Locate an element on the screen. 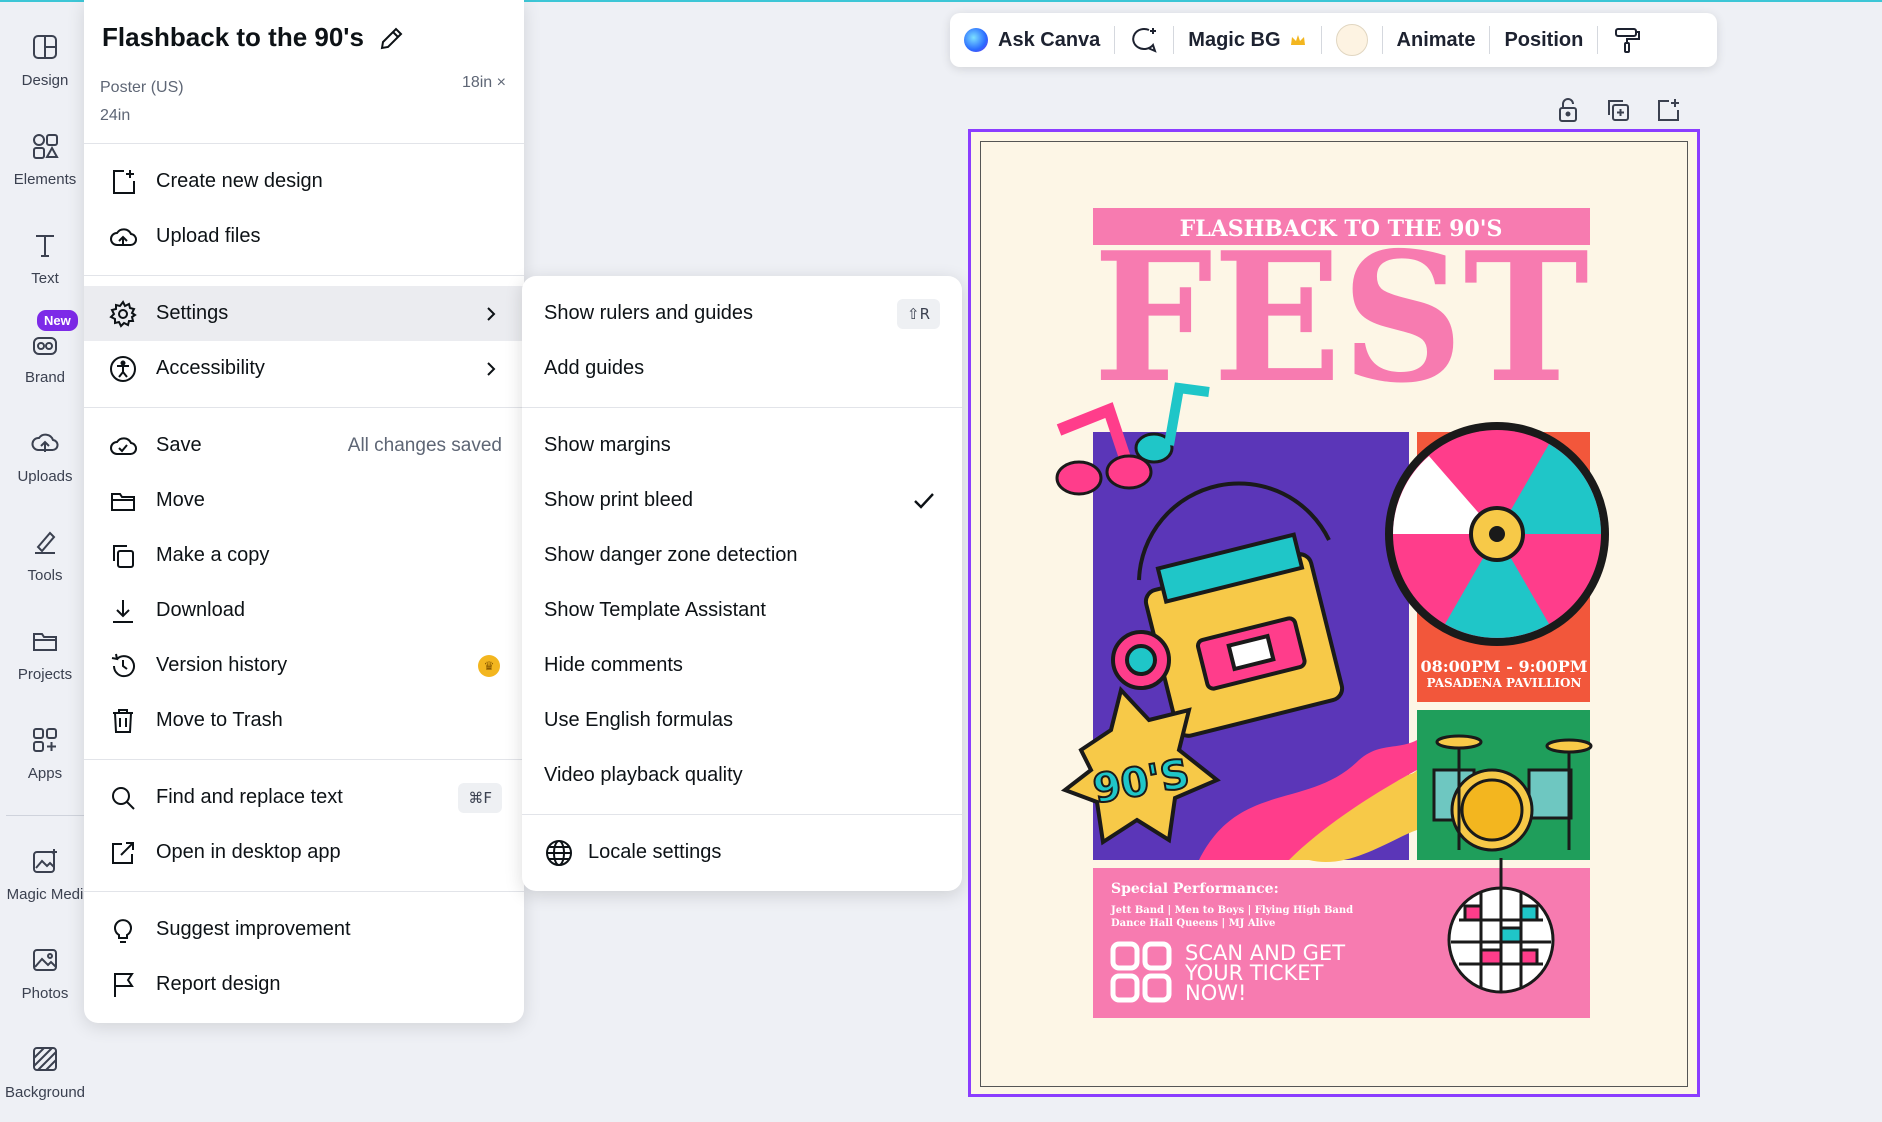 The width and height of the screenshot is (1882, 1122). checkmark-icon is located at coordinates (924, 500).